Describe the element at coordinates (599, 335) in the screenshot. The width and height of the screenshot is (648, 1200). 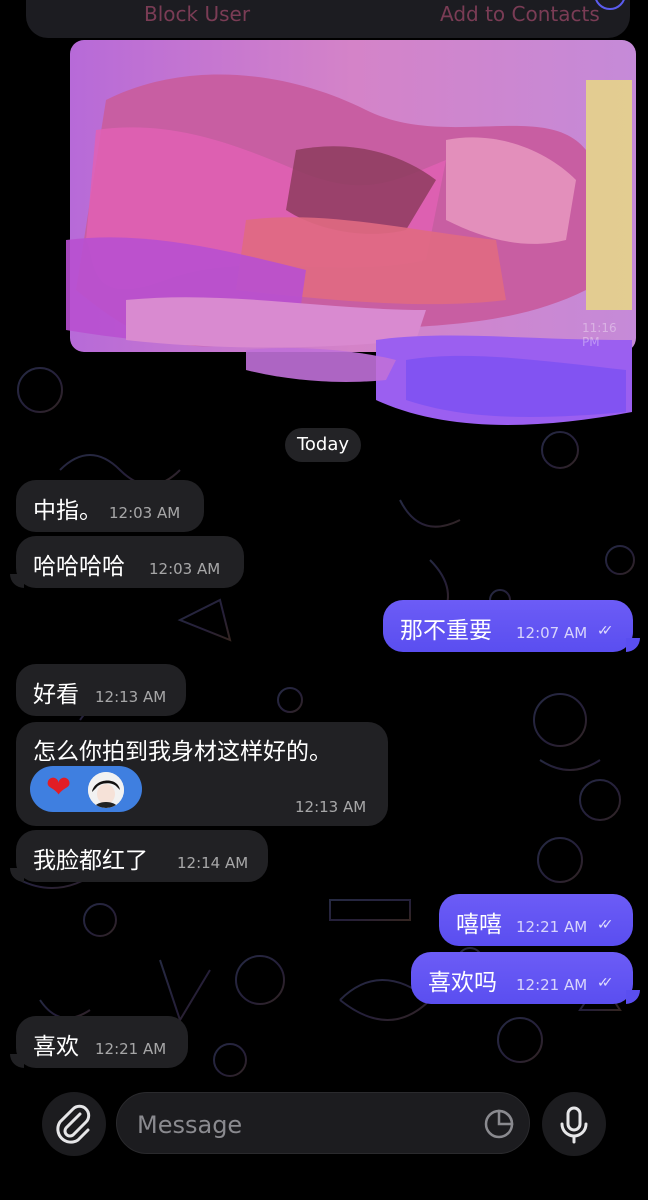
I see `media-timestamp: 11:16 PM` at that location.